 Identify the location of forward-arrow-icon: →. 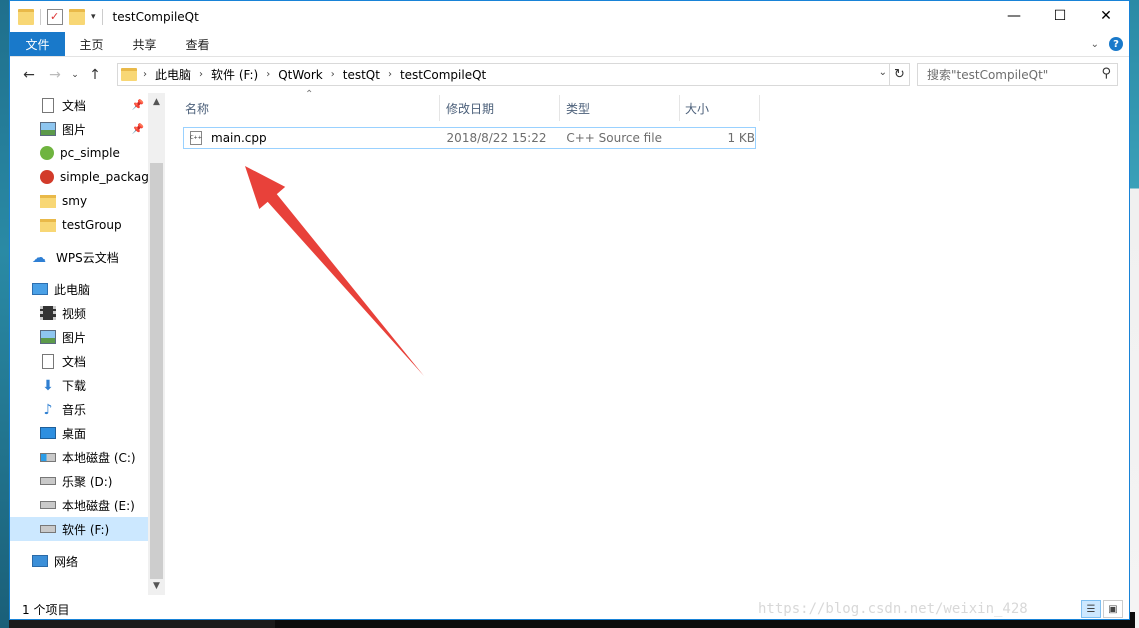
(55, 75).